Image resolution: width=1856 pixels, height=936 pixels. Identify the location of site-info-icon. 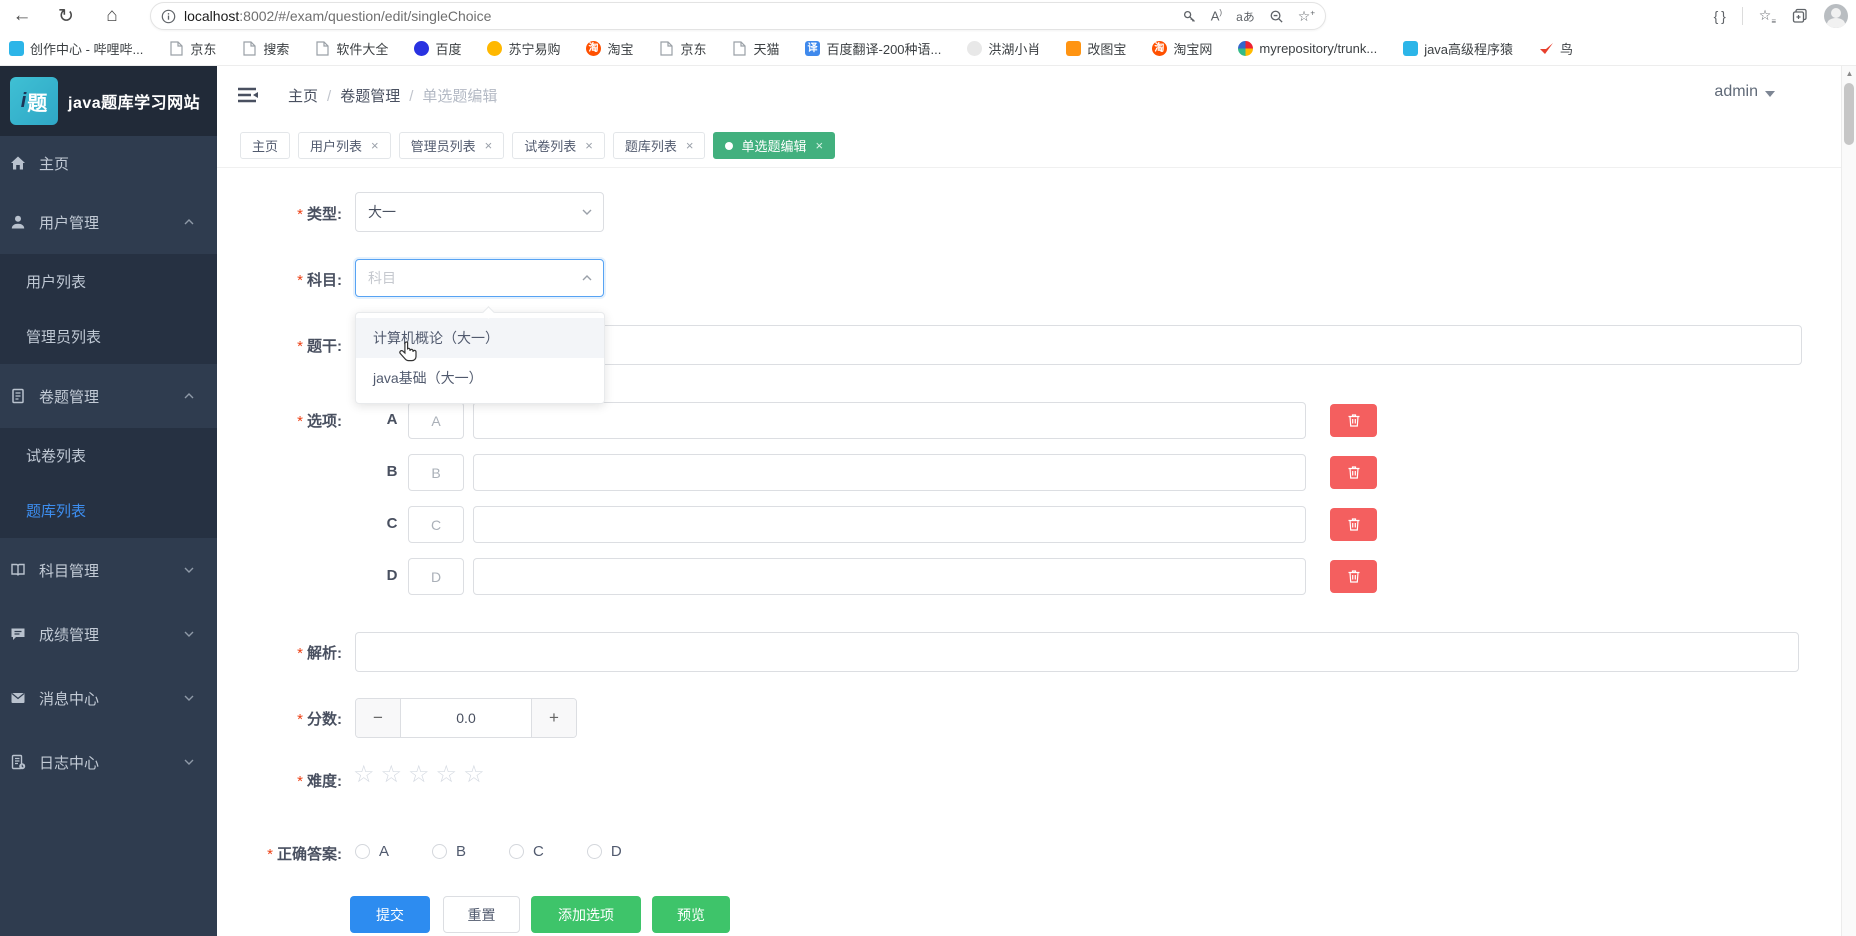
(168, 16).